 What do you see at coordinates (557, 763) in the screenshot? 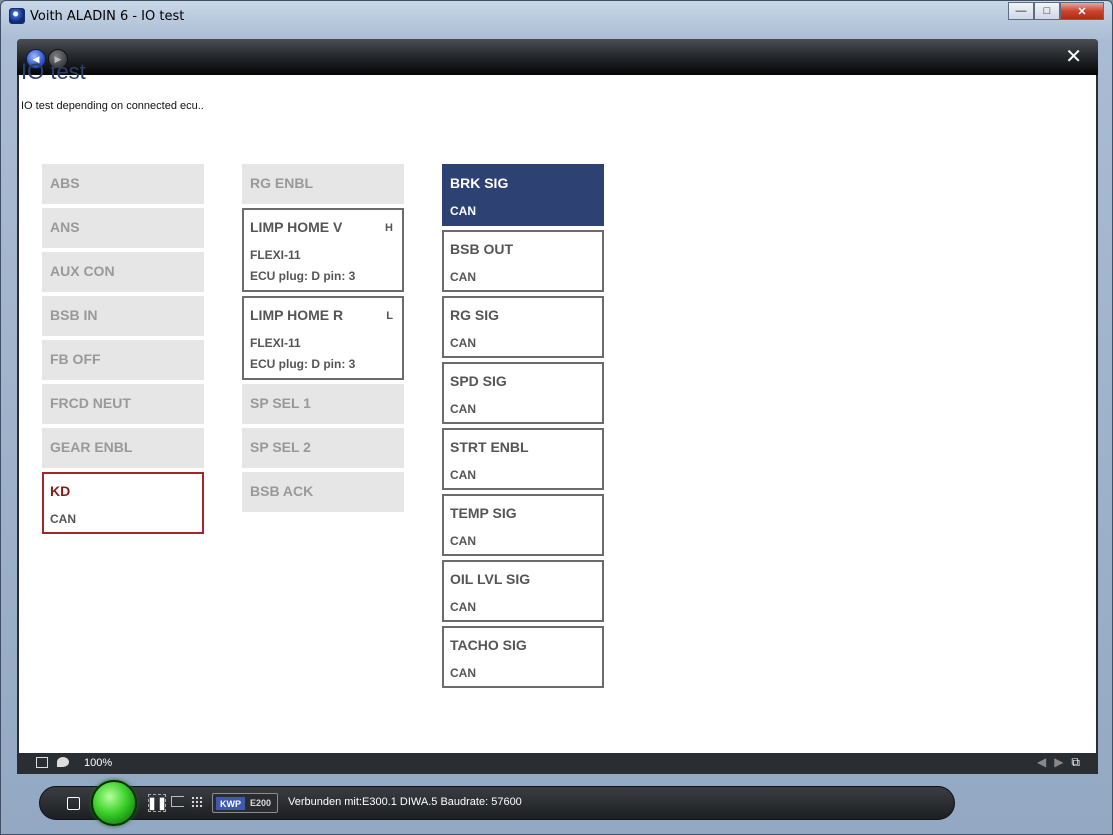
I see `view-status-bar: 100% ◀▶⧉` at bounding box center [557, 763].